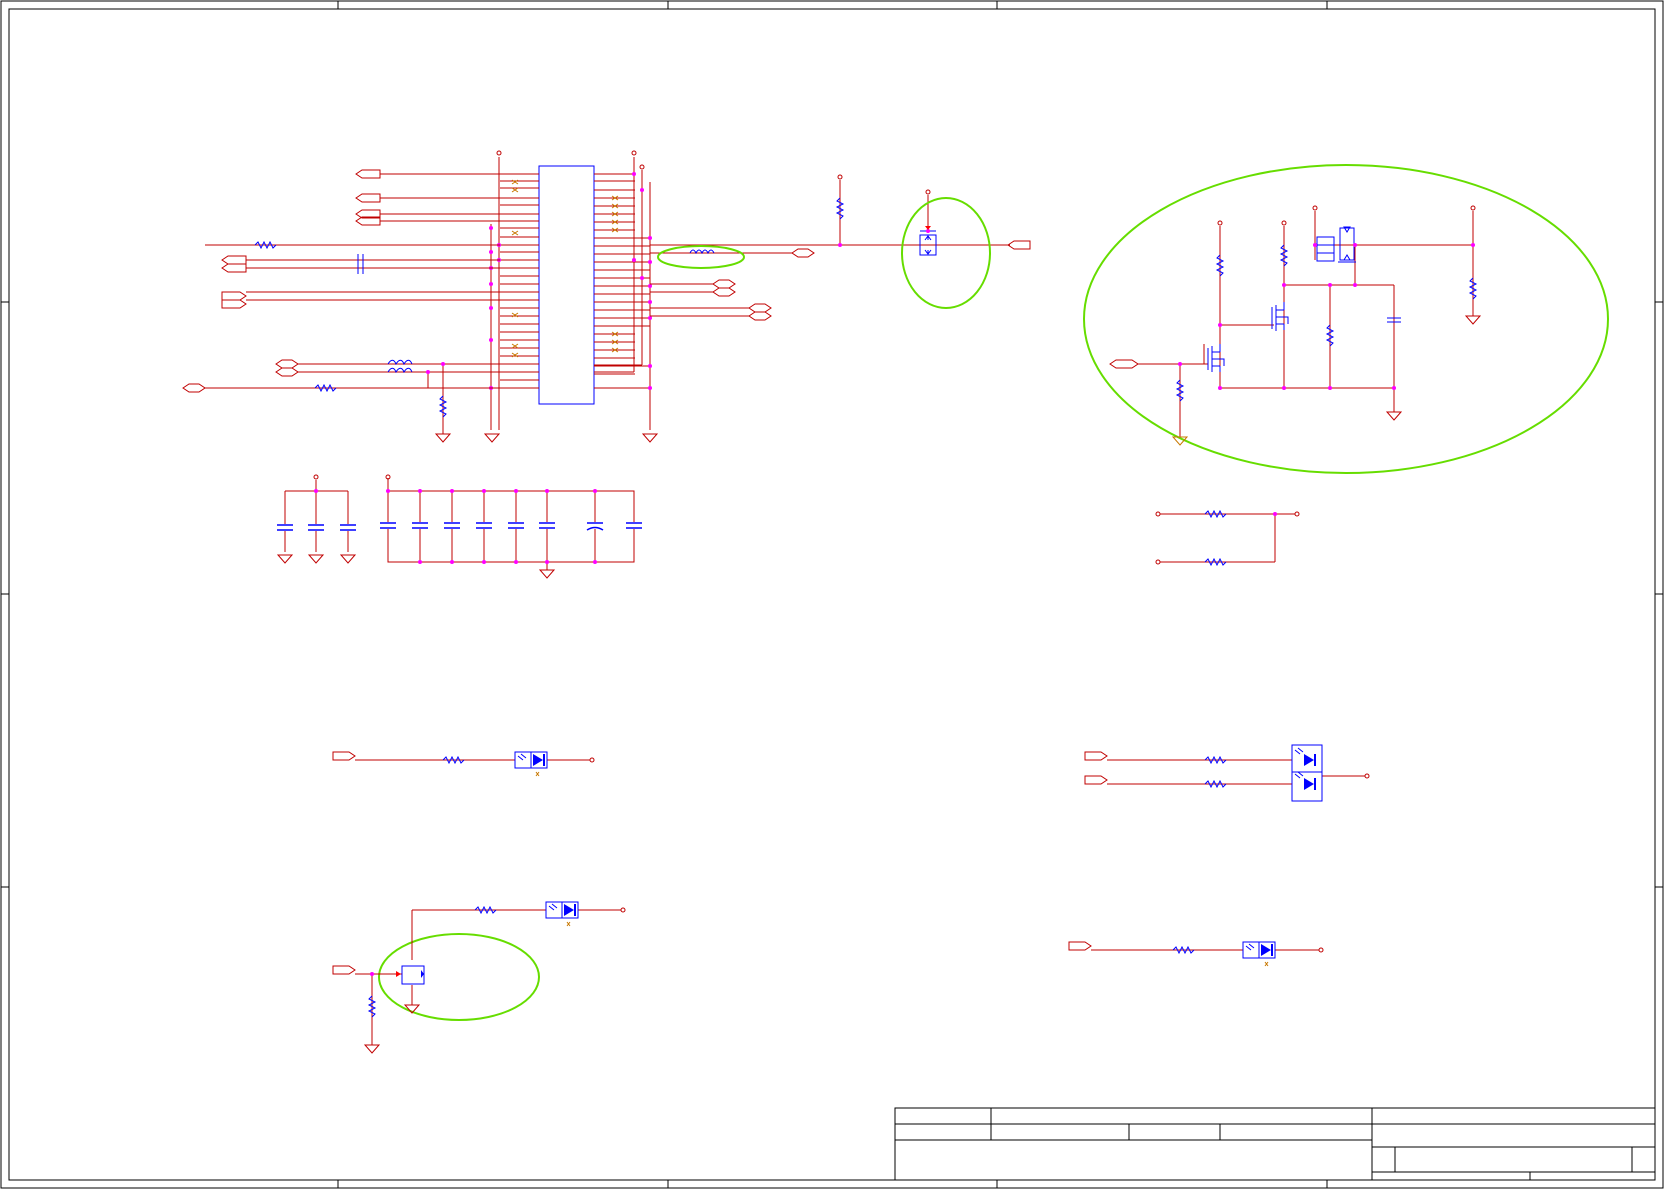  Describe the element at coordinates (1227, 538) in the screenshot. I see `resistor-pair` at that location.